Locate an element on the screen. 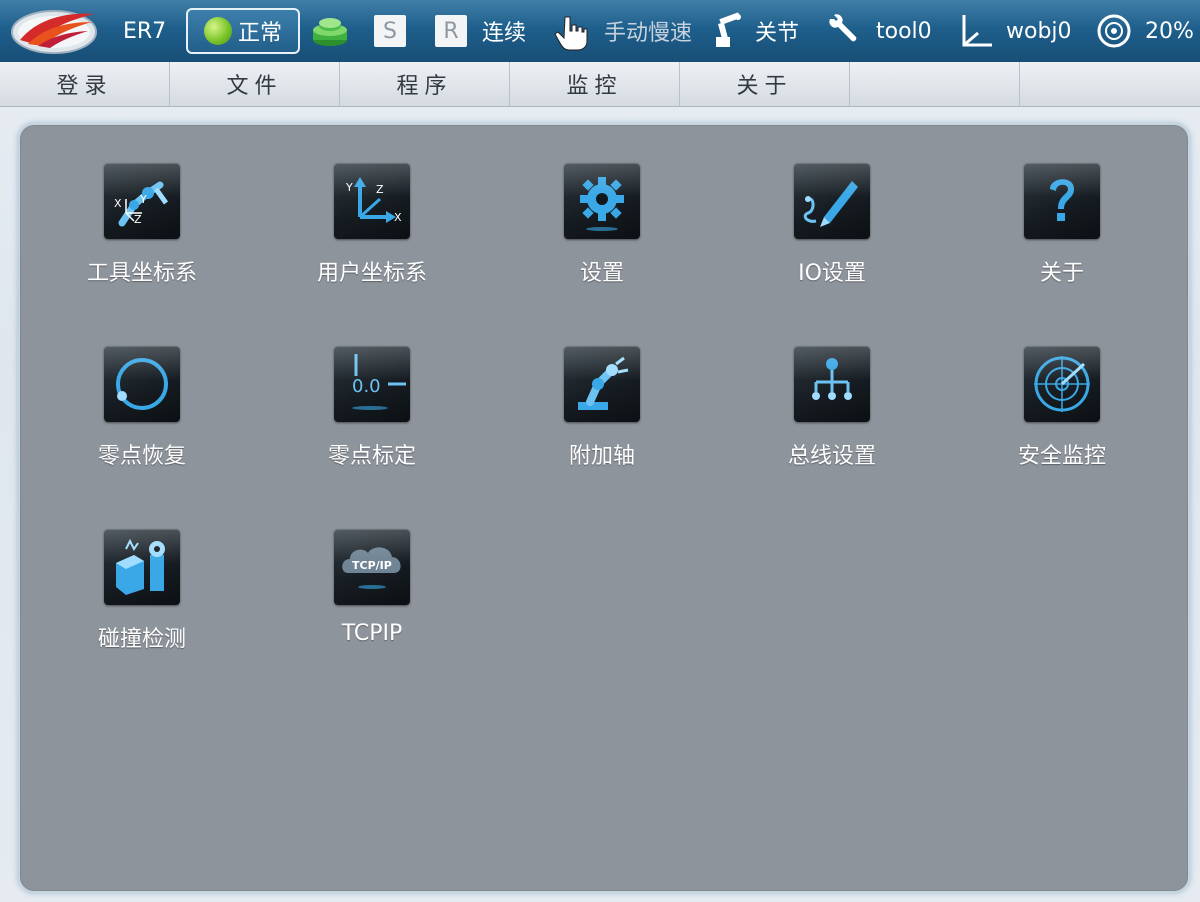  tool-label: tool0 is located at coordinates (904, 31).